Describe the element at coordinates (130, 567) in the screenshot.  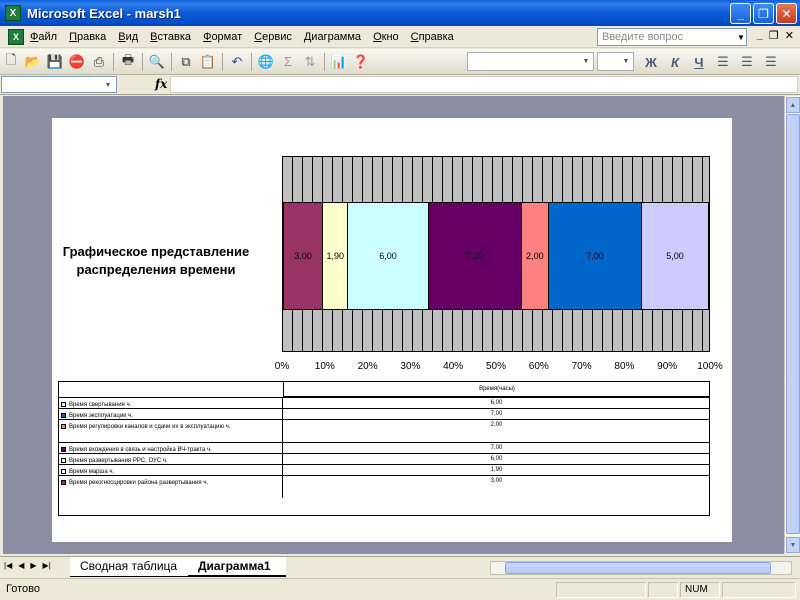
I see `tab-summary-table: Сводная таблица` at that location.